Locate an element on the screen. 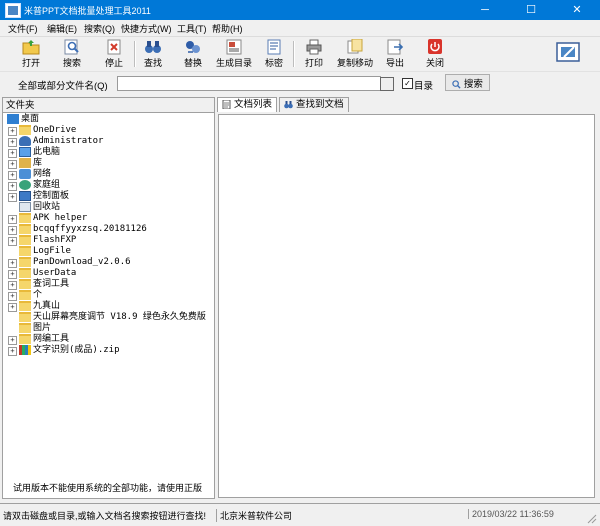 The width and height of the screenshot is (600, 526). tree-item-label: 个 is located at coordinates (38, 295).